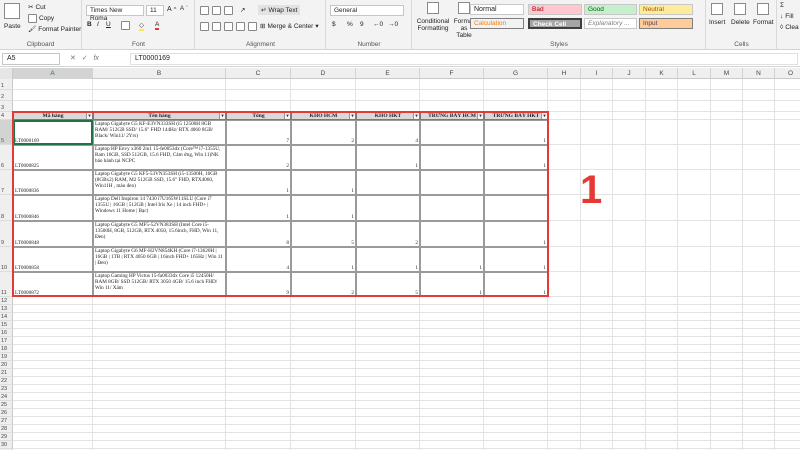 This screenshot has height=450, width=800. What do you see at coordinates (204, 10) in the screenshot?
I see `align-top-button` at bounding box center [204, 10].